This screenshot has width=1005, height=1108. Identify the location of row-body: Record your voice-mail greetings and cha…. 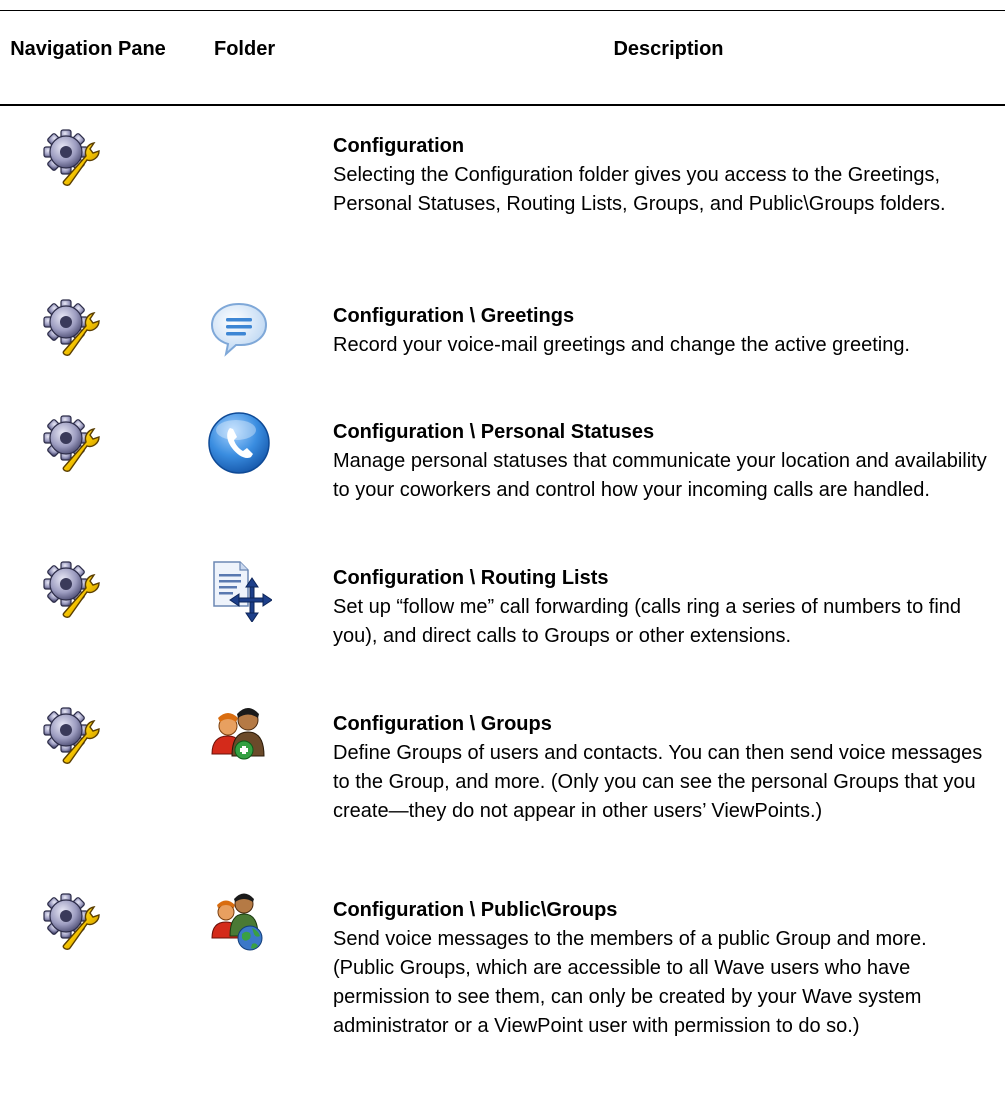
(621, 345).